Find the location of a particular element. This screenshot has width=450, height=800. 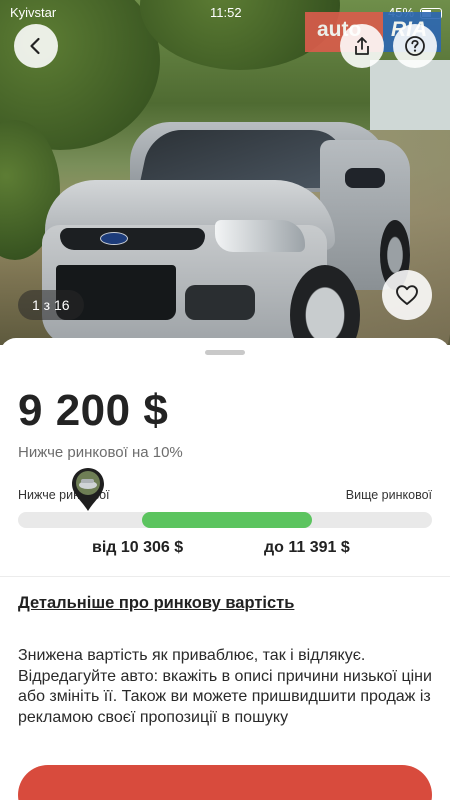

question-icon is located at coordinates (415, 46).